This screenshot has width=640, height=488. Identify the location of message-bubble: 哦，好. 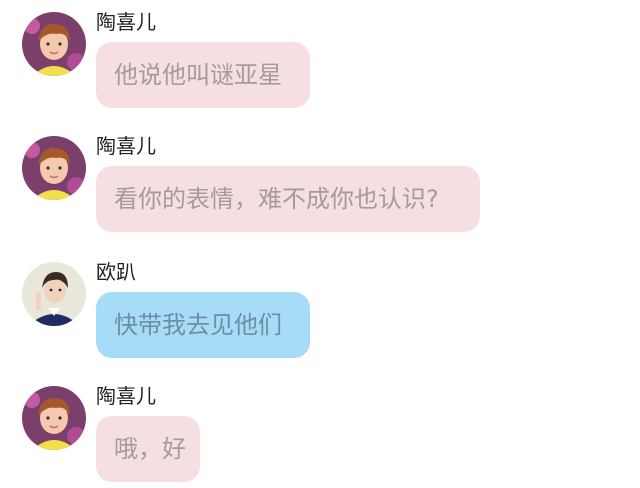
(148, 449).